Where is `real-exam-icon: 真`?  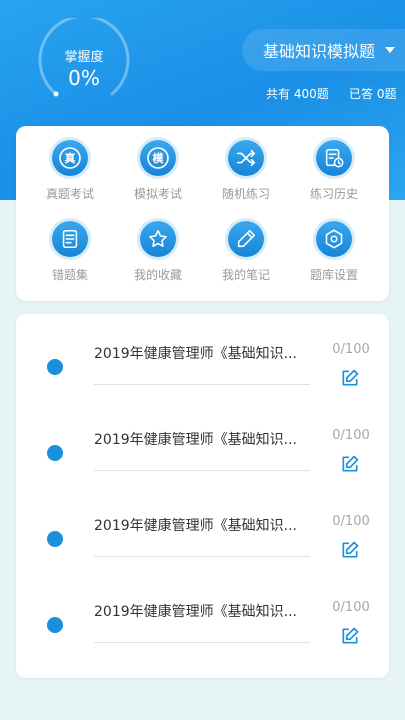
real-exam-icon: 真 is located at coordinates (70, 158).